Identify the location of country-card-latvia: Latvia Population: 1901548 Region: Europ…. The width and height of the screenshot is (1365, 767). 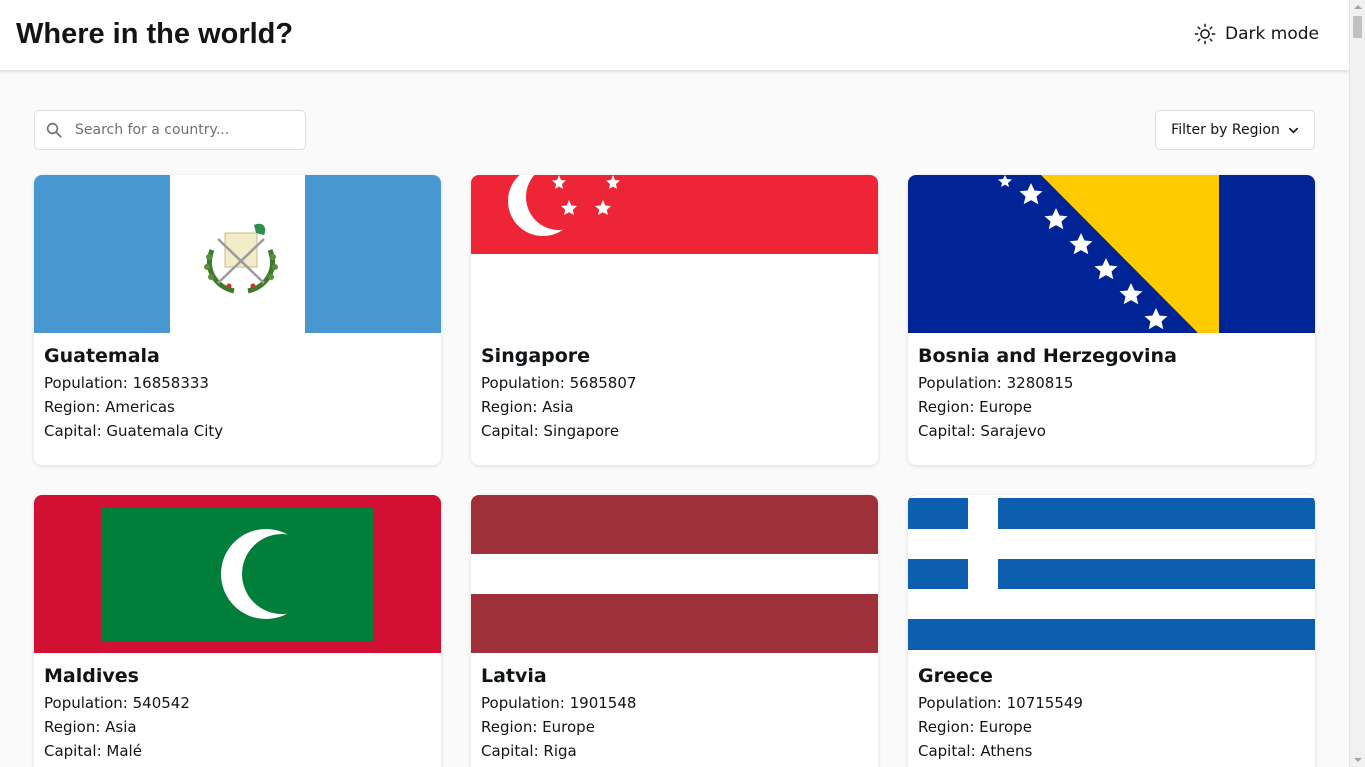
(674, 631).